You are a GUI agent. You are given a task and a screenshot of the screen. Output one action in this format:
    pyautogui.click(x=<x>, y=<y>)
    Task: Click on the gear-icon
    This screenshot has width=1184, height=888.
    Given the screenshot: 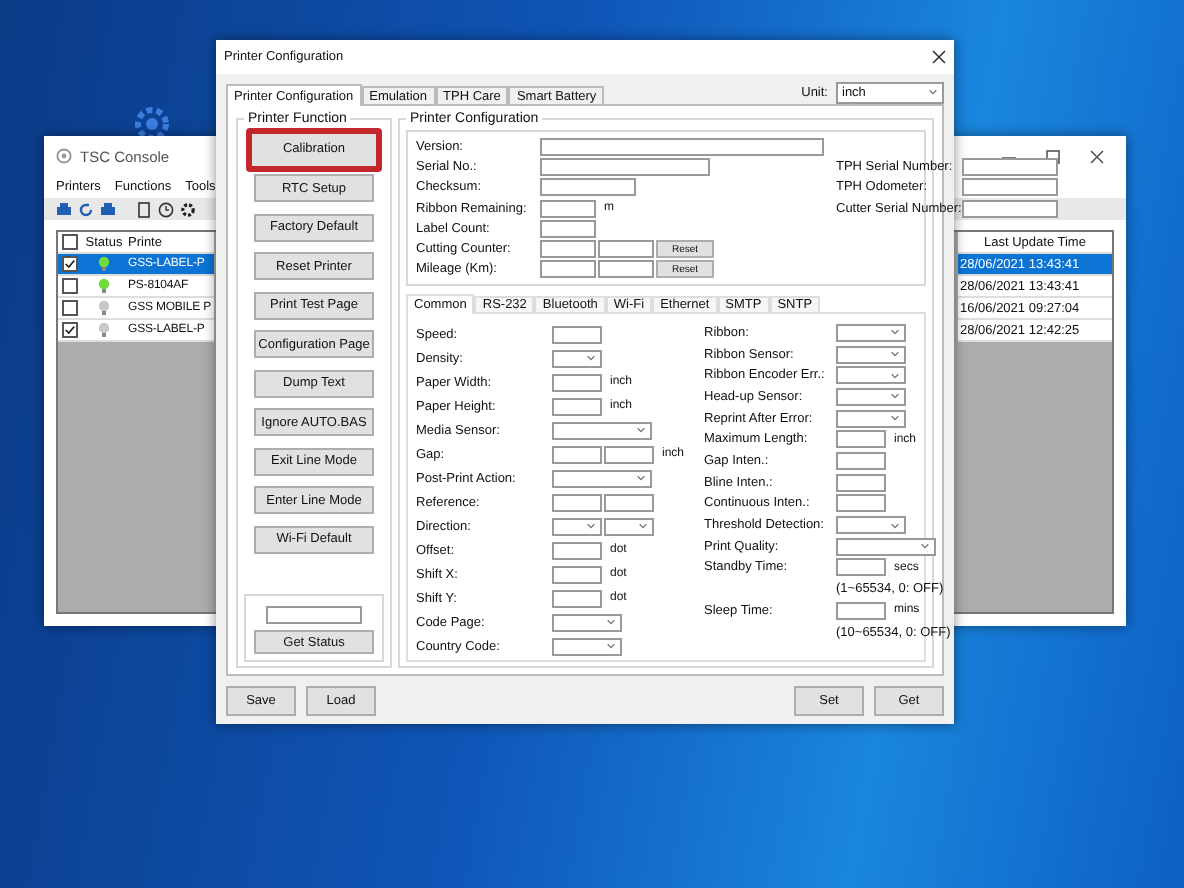 What is the action you would take?
    pyautogui.click(x=188, y=209)
    